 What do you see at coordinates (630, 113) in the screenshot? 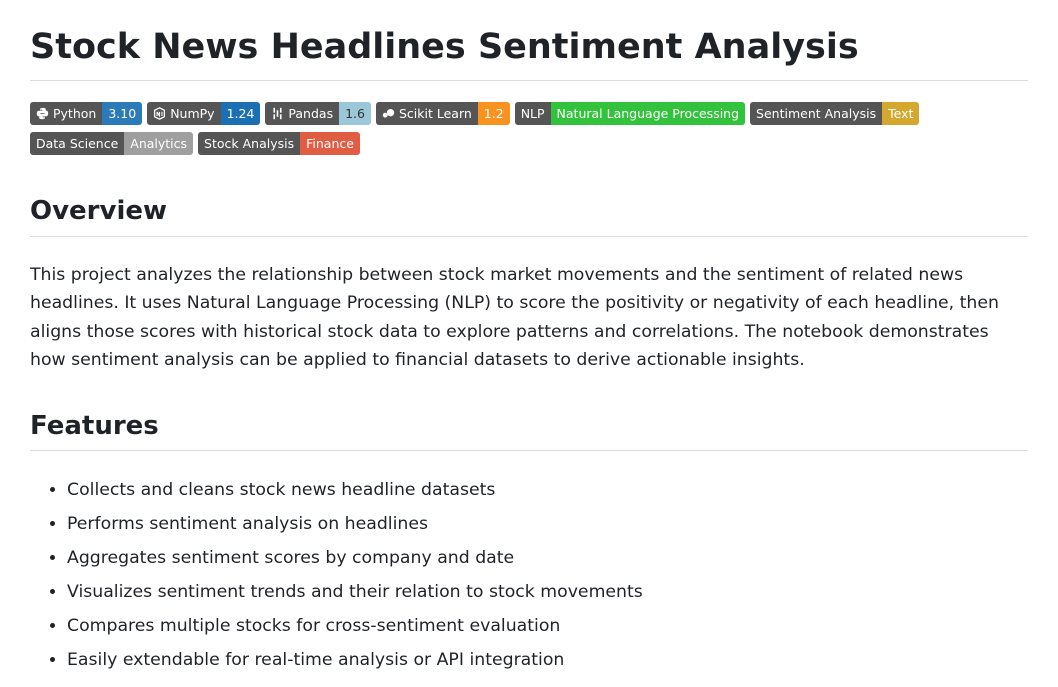
I see `badge-nlp: NLP Natural Language Processing` at bounding box center [630, 113].